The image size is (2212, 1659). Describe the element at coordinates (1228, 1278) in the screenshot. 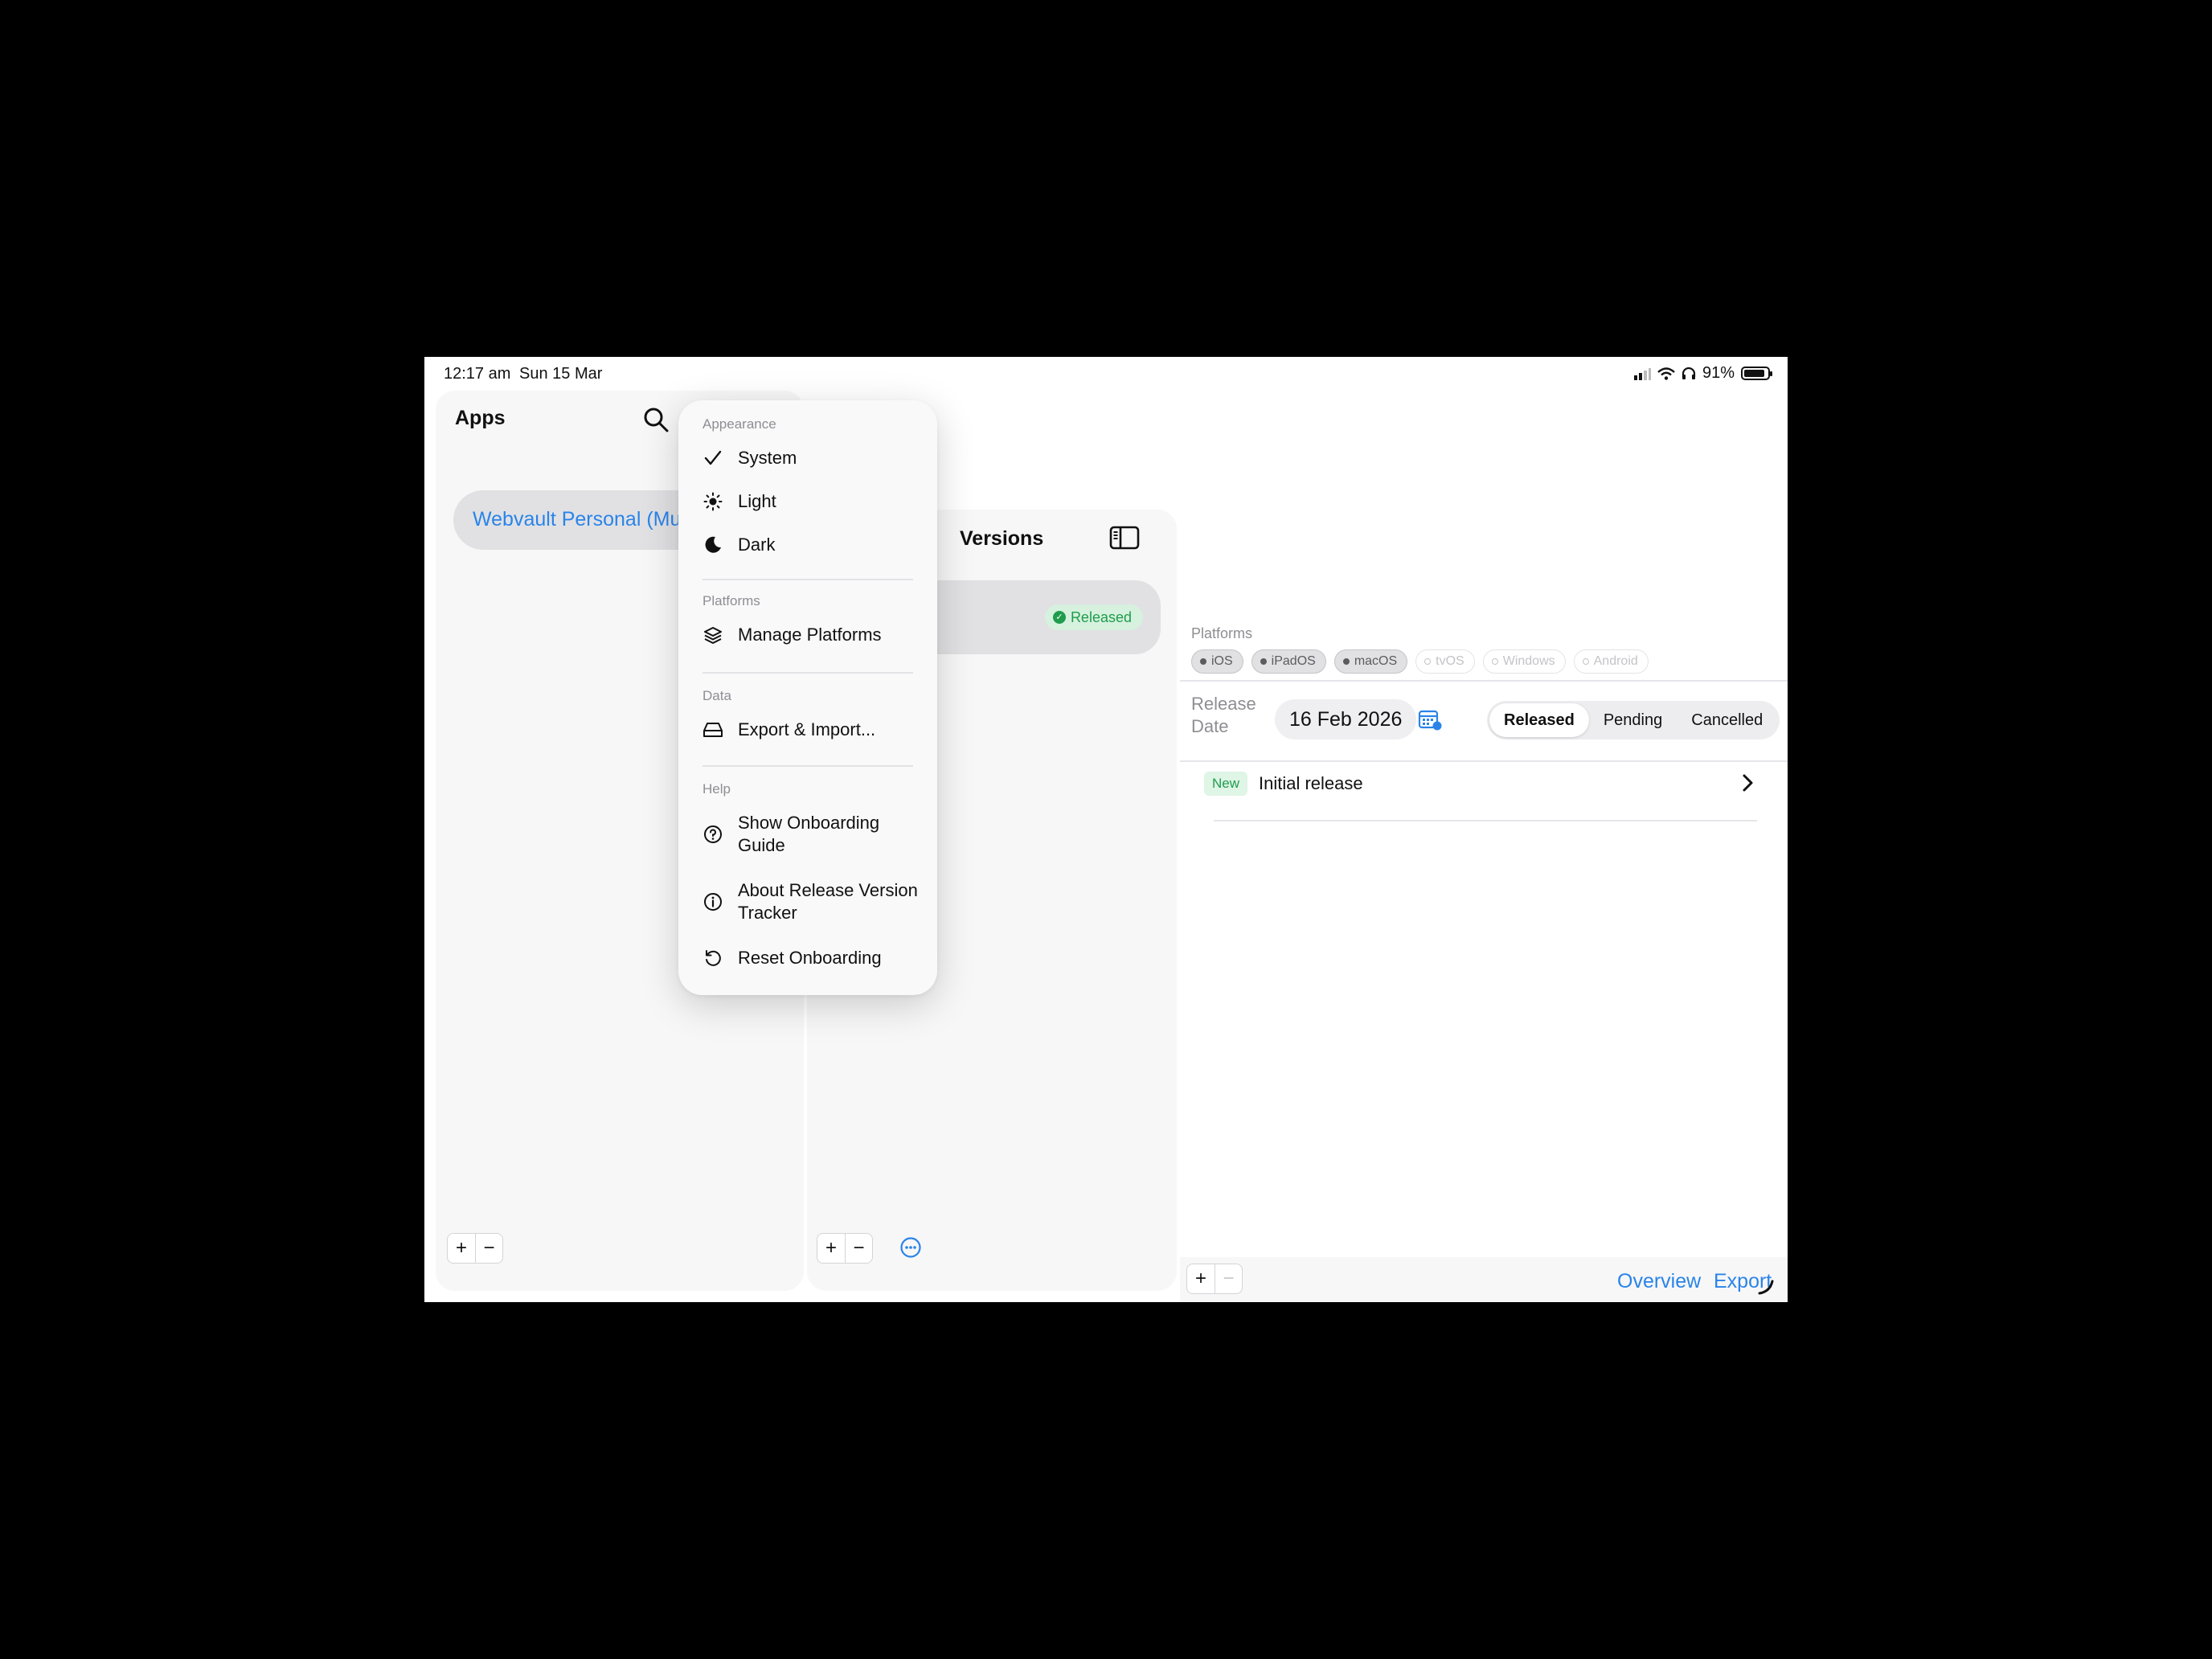

I see `remove-change-button: −` at that location.